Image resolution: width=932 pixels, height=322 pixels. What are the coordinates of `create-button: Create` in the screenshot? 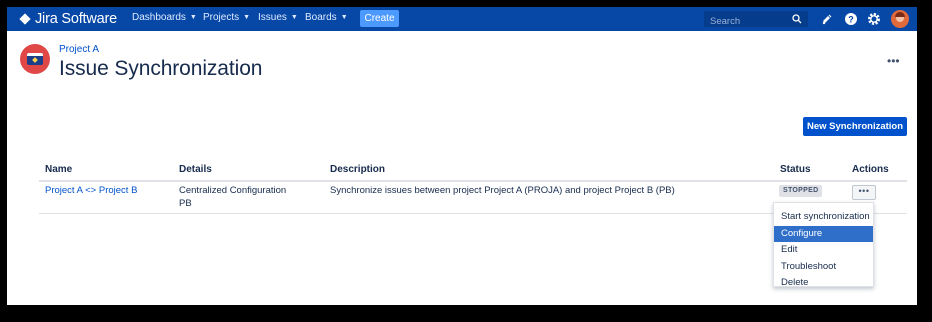 It's located at (379, 18).